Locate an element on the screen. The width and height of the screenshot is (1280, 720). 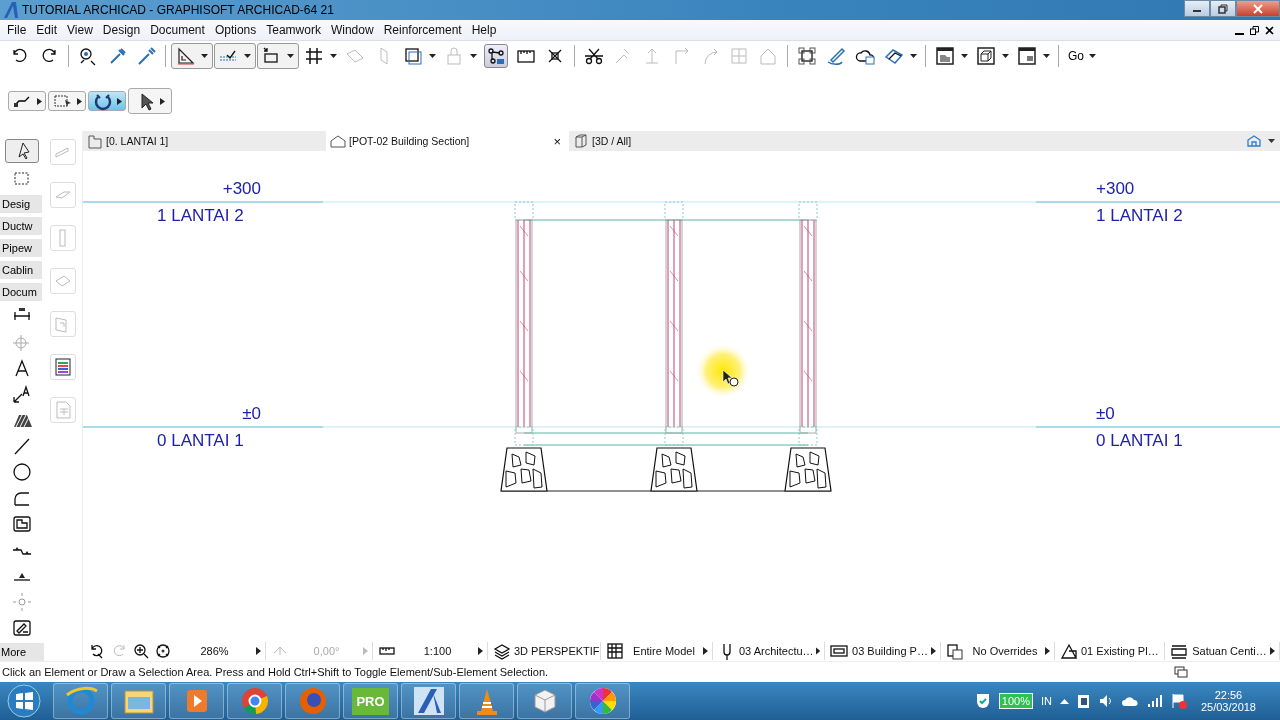
restore-button is located at coordinates (1223, 8).